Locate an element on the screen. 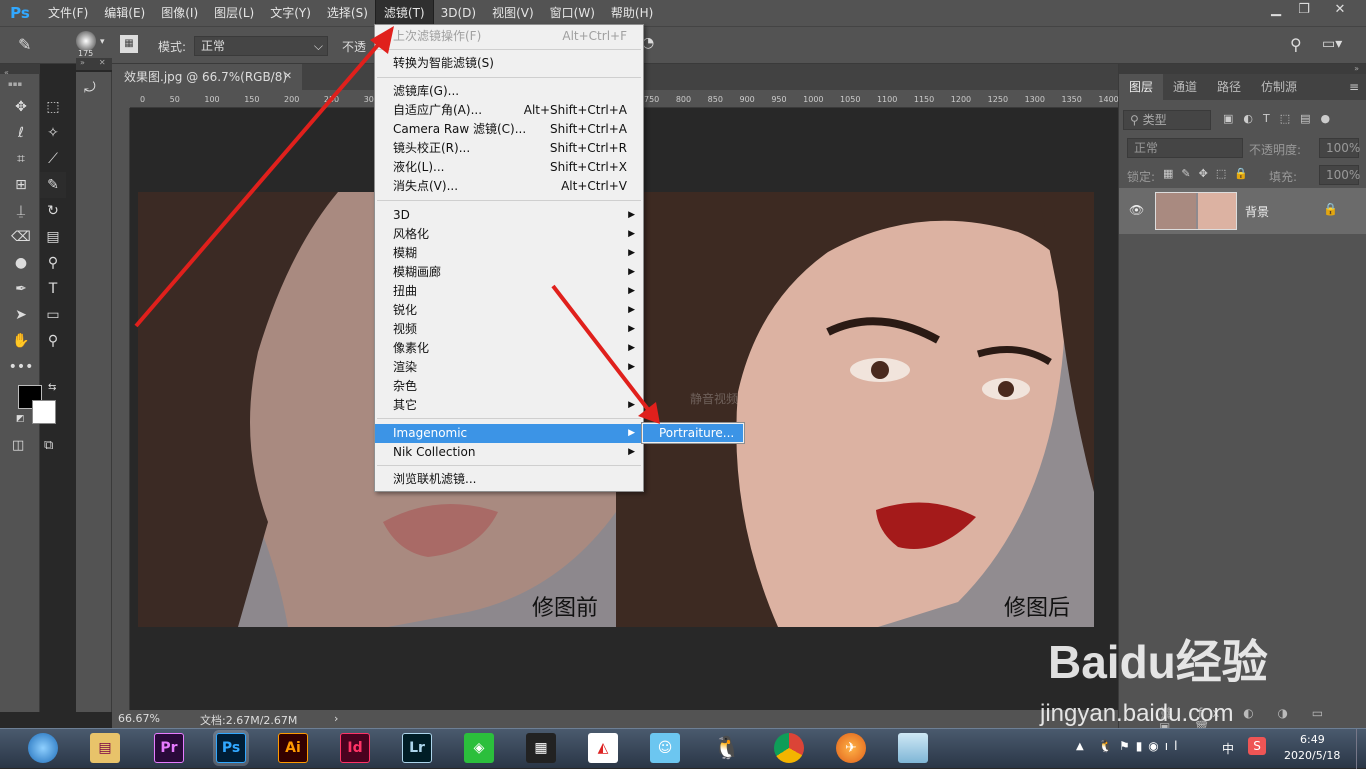 This screenshot has height=769, width=1366. default-colors-icon: ◩ is located at coordinates (20, 419).